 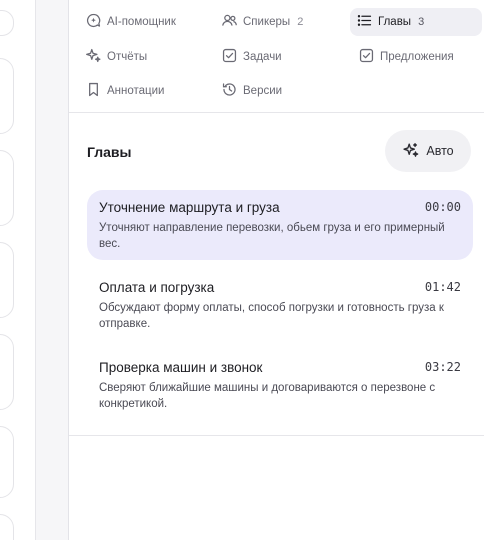 I want to click on tab-label: Задачи, so click(x=262, y=57).